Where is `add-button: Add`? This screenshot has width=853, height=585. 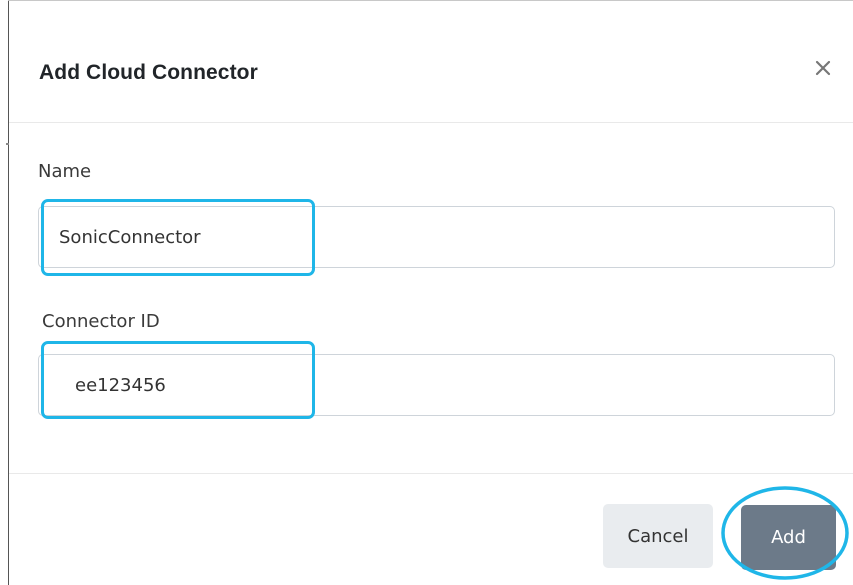
add-button: Add is located at coordinates (788, 537).